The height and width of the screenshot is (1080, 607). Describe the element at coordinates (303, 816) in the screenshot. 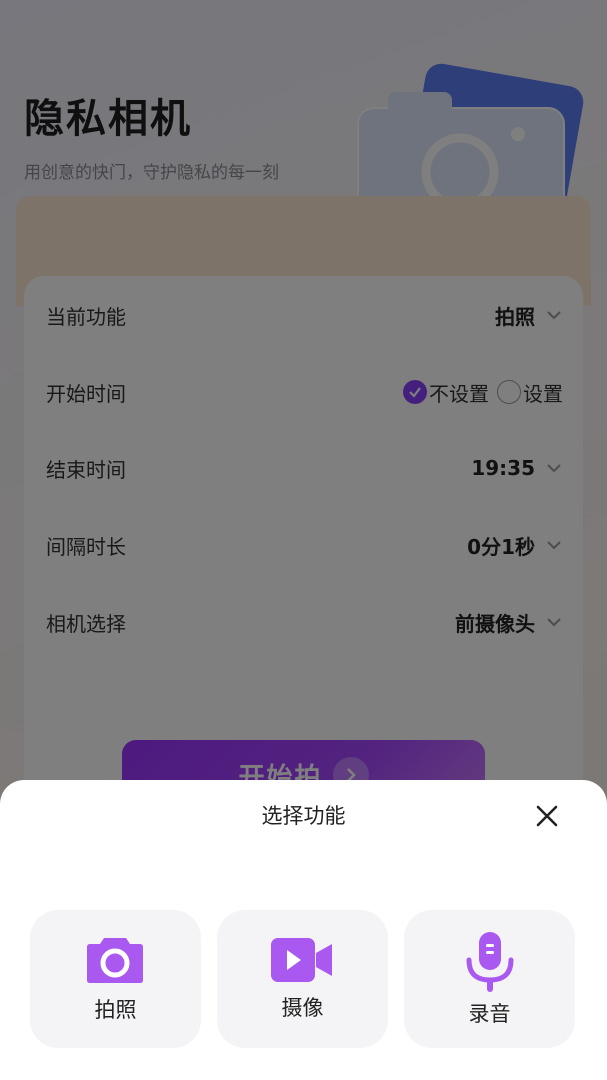

I see `sheet-title: 选择功能` at that location.